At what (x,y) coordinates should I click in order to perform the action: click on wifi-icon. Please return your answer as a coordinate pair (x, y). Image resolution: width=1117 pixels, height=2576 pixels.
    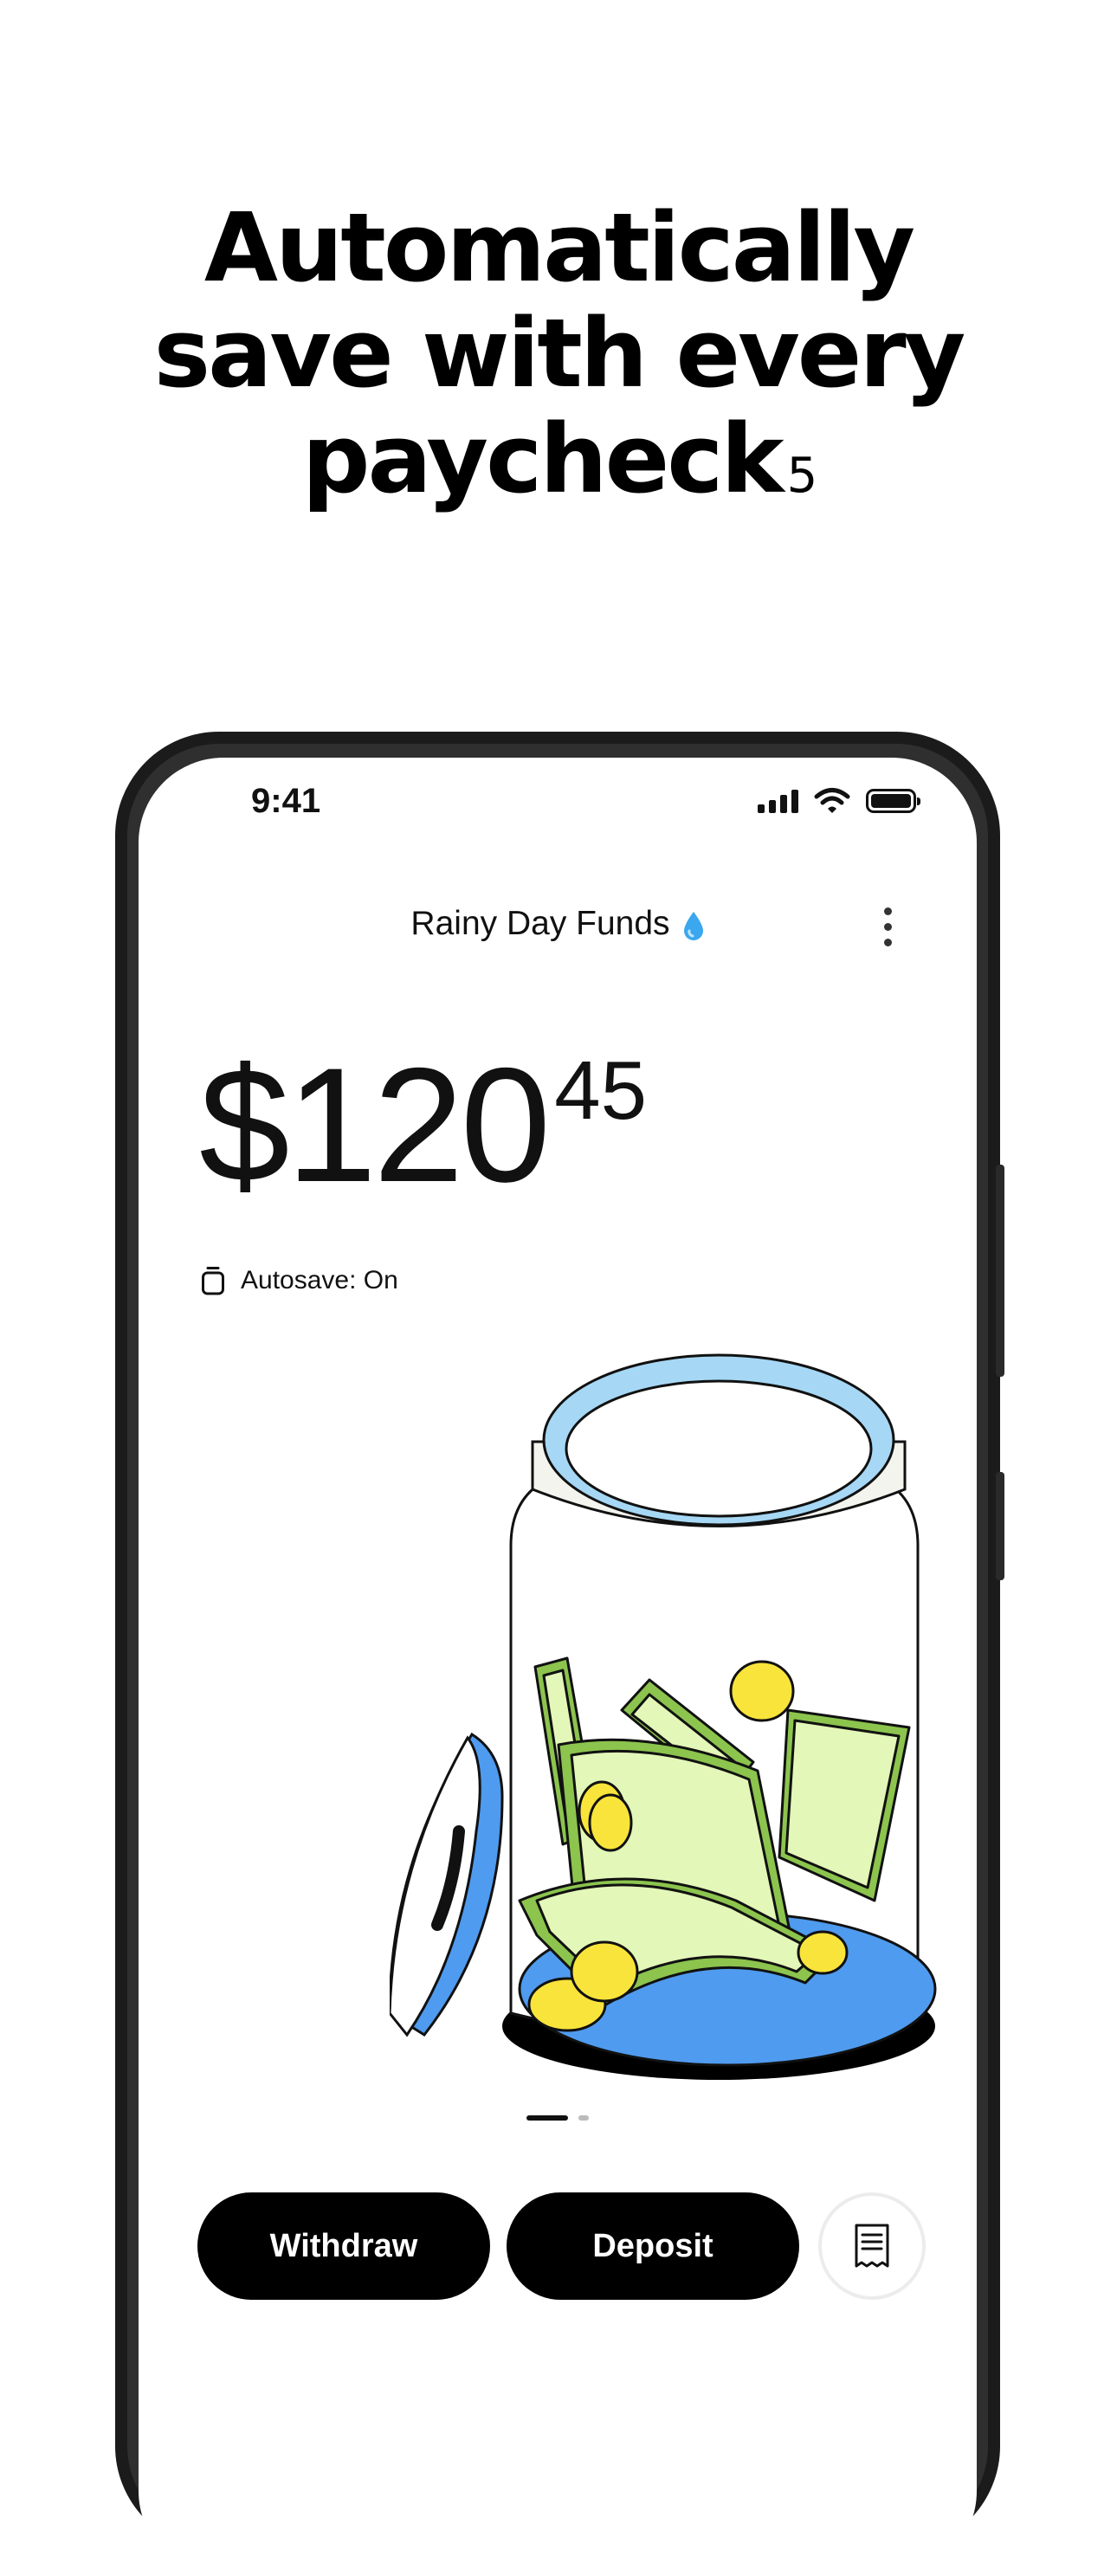
    Looking at the image, I should click on (832, 800).